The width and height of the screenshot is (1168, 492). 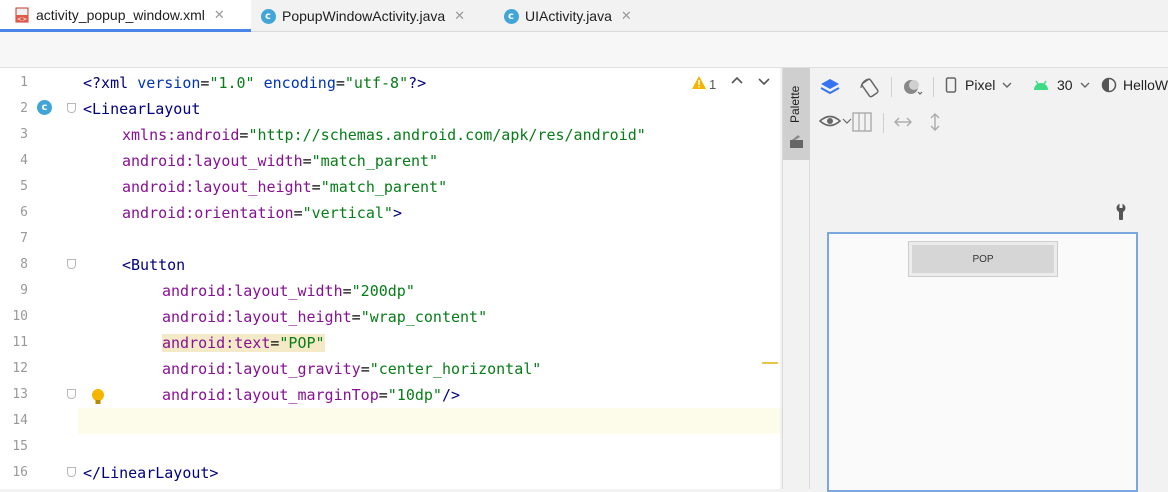 What do you see at coordinates (870, 88) in the screenshot?
I see `orientation-icon` at bounding box center [870, 88].